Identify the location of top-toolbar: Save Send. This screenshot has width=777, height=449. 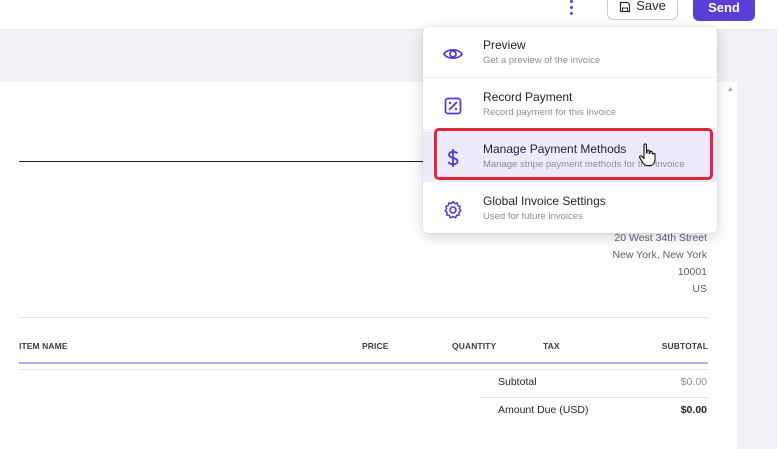
(388, 15).